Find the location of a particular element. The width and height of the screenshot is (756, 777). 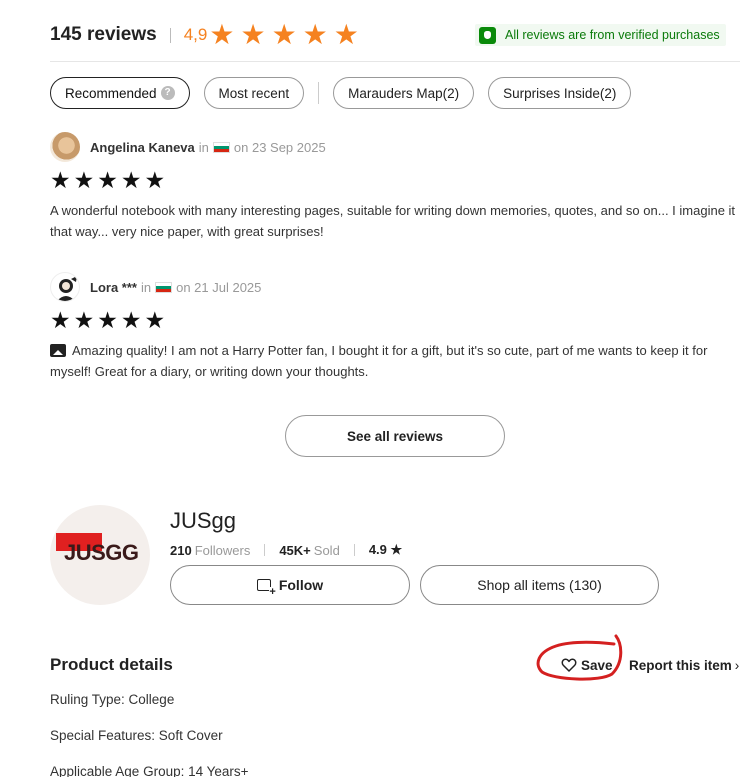

report-item-link: Report this item › is located at coordinates (684, 665).